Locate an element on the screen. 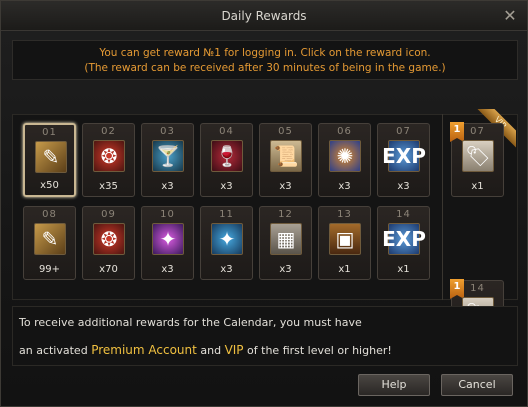  tag-icon: 🏷 is located at coordinates (478, 156).